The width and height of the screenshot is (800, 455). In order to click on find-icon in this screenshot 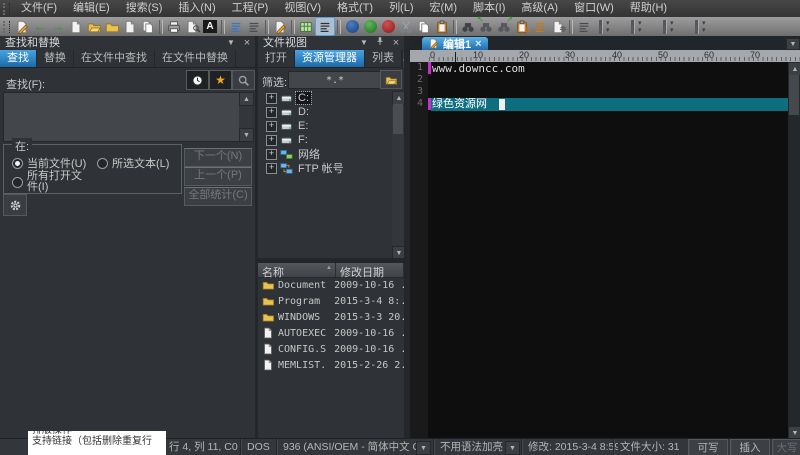, I will do `click(468, 26)`.